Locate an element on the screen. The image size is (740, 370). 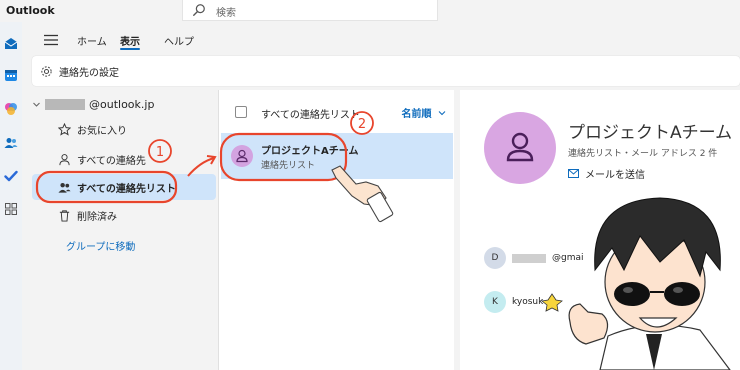
contact-settings-label: 連絡先の設定 is located at coordinates (89, 73).